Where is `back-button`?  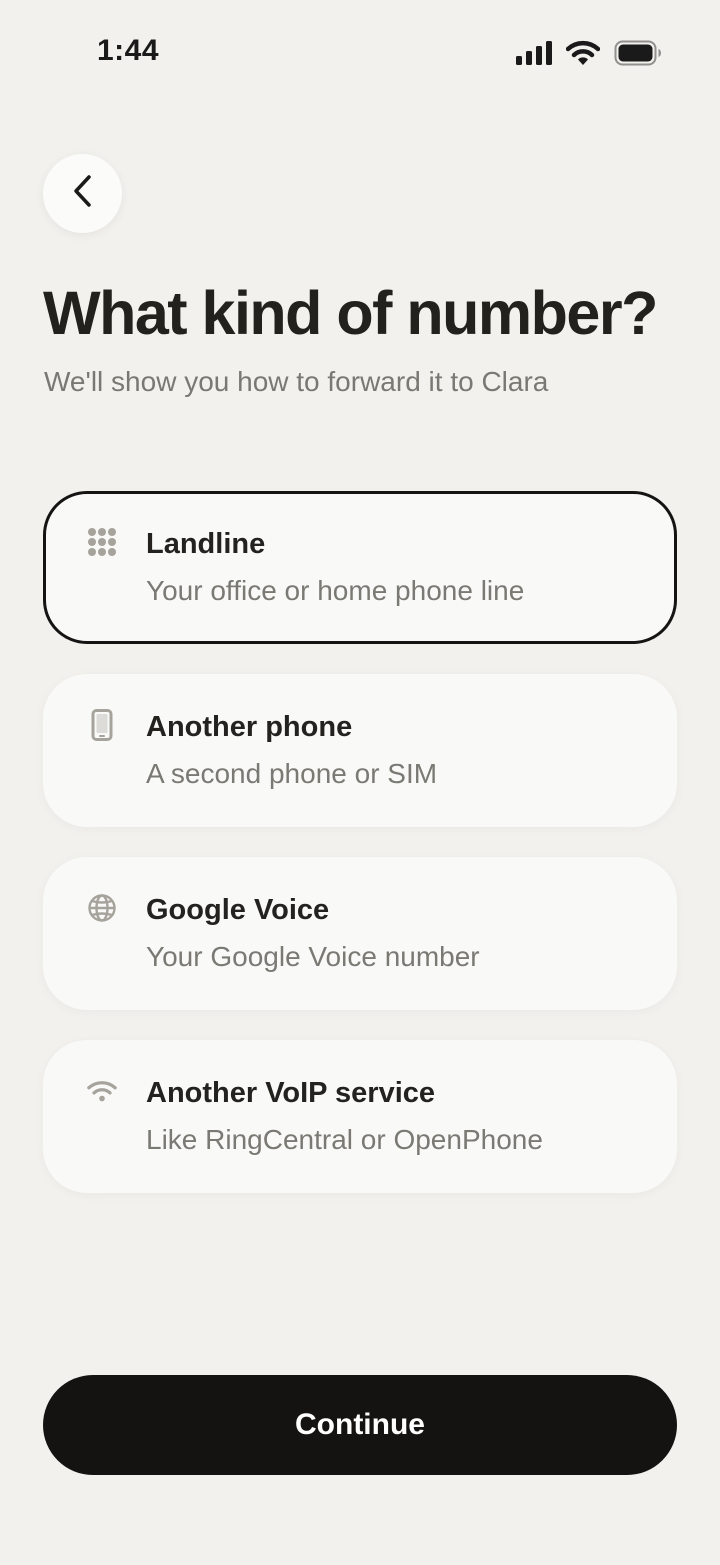 back-button is located at coordinates (82, 193).